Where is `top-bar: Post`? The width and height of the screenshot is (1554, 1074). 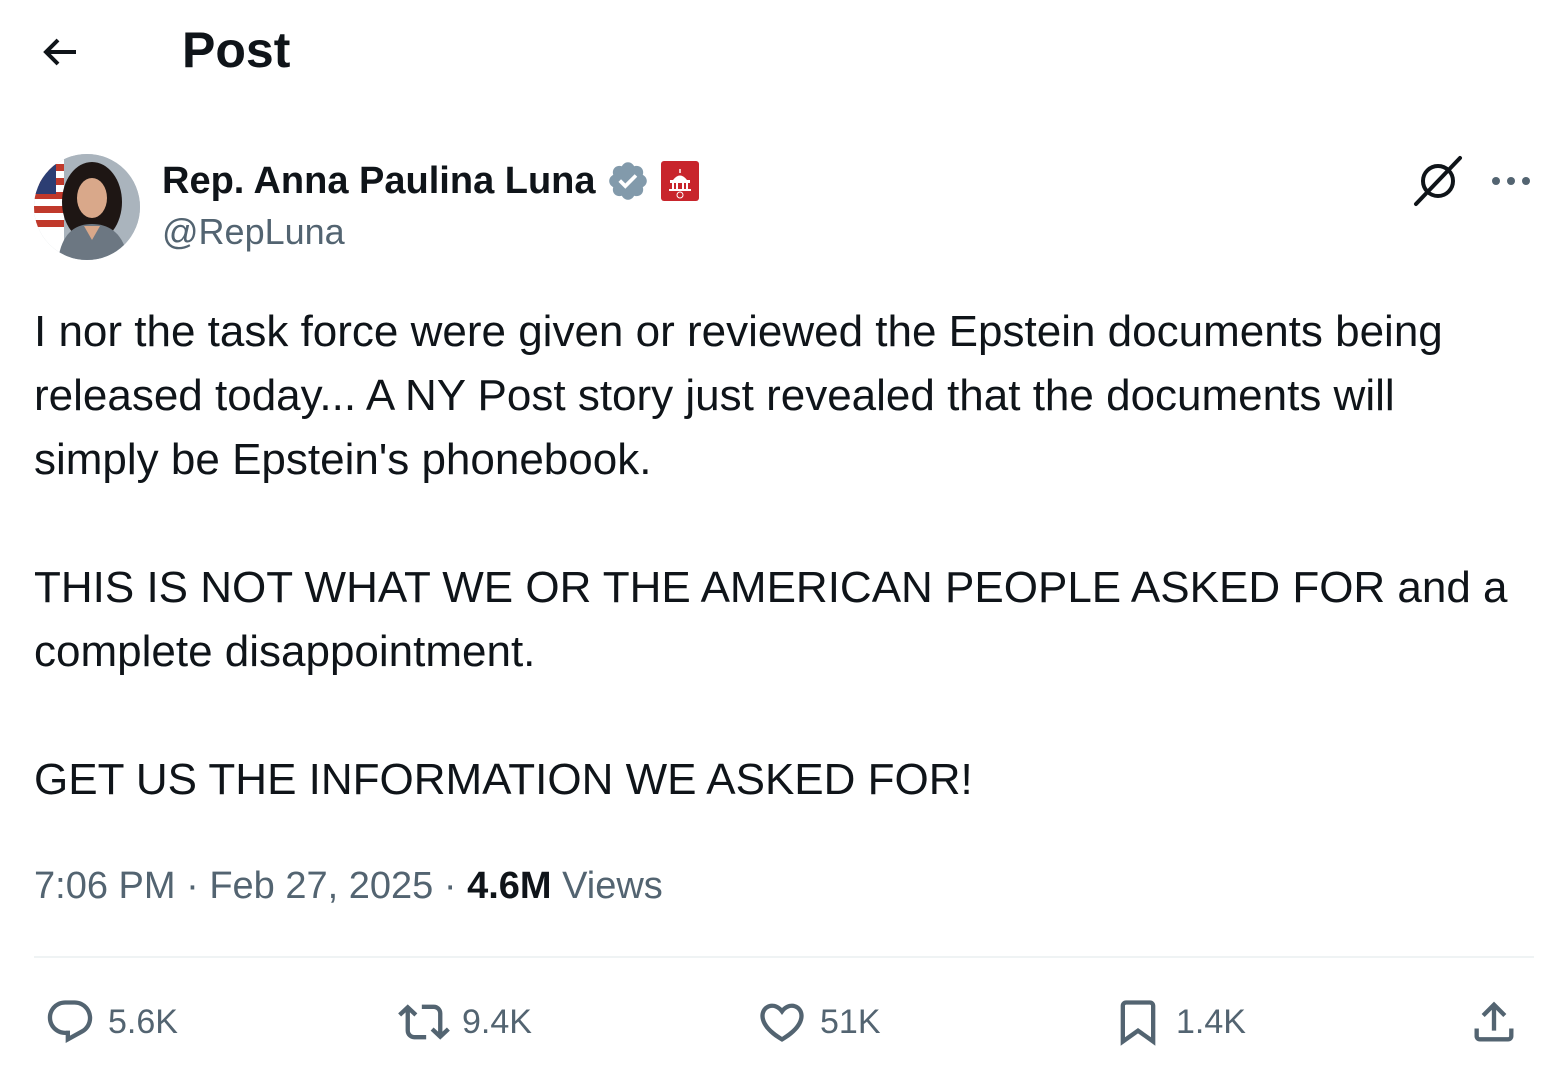
top-bar: Post is located at coordinates (777, 50).